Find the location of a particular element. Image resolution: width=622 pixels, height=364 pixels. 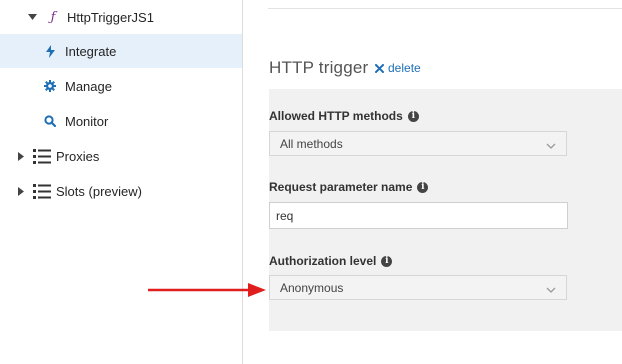

tree-item-function: ƒ HttpTriggerJS1 is located at coordinates (121, 17).